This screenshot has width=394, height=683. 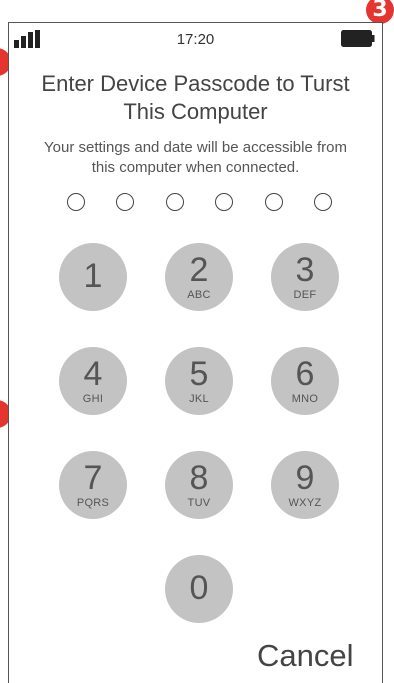 I want to click on keypad-key-4: 4 GHI, so click(x=93, y=381).